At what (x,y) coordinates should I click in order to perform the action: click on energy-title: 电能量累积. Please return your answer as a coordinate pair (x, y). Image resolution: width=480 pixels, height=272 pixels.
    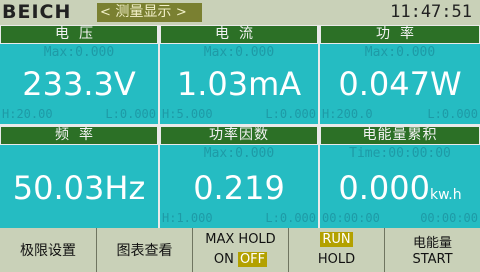
    Looking at the image, I should click on (400, 135).